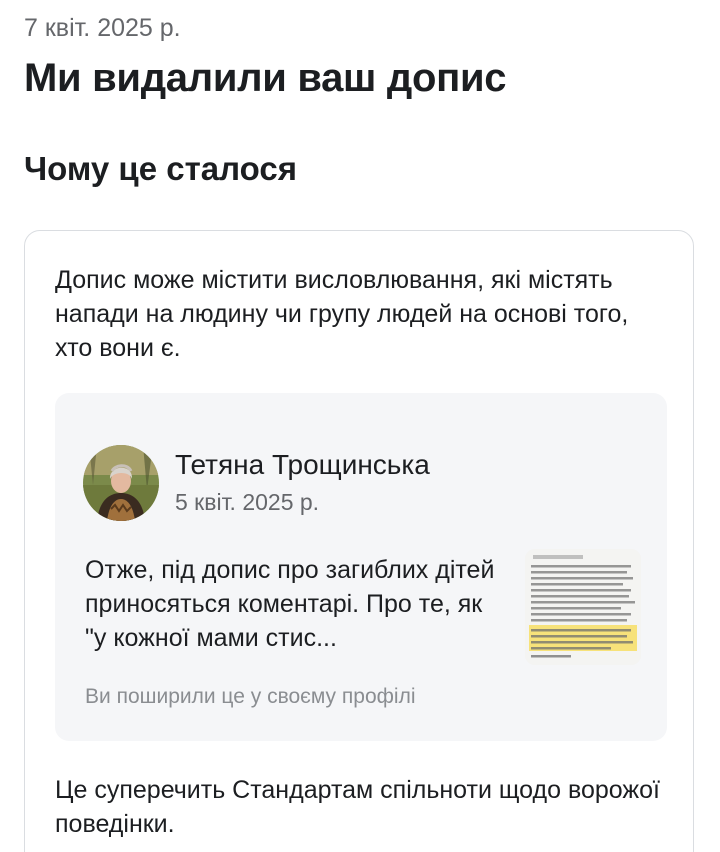 The image size is (720, 852). I want to click on shared-to-profile-label: Ви поширили це у своєму профілі, so click(250, 696).